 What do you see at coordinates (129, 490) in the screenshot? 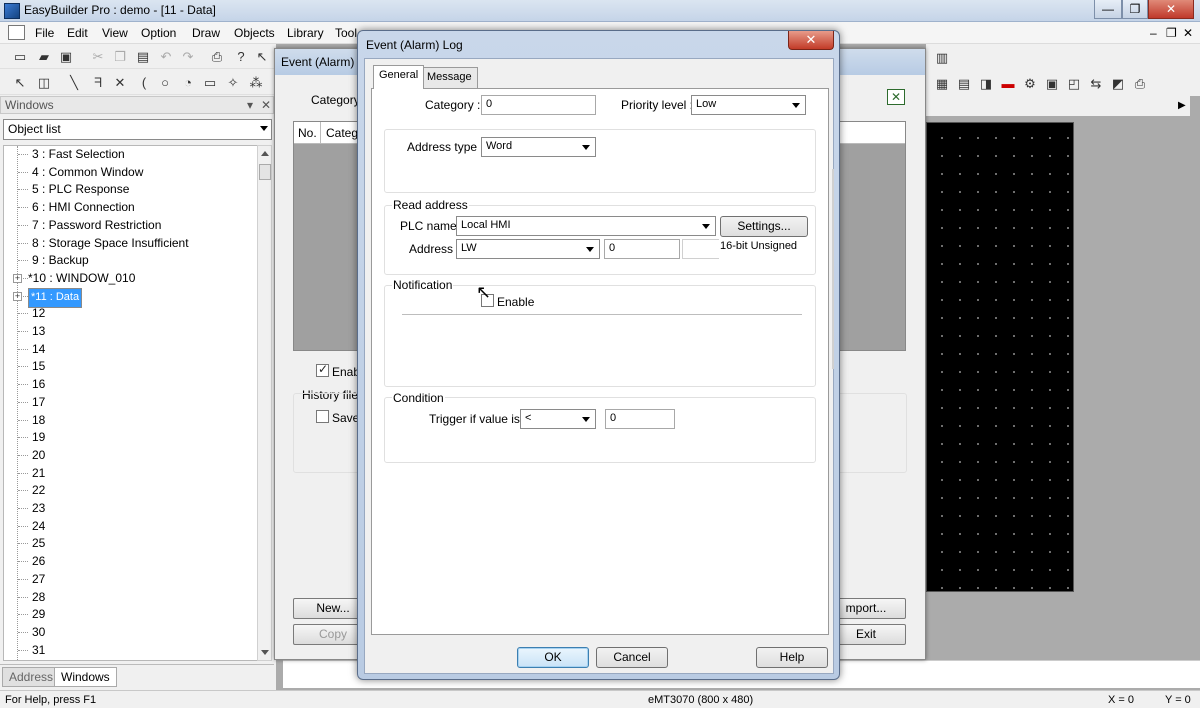
I see `tree-item: 22` at bounding box center [129, 490].